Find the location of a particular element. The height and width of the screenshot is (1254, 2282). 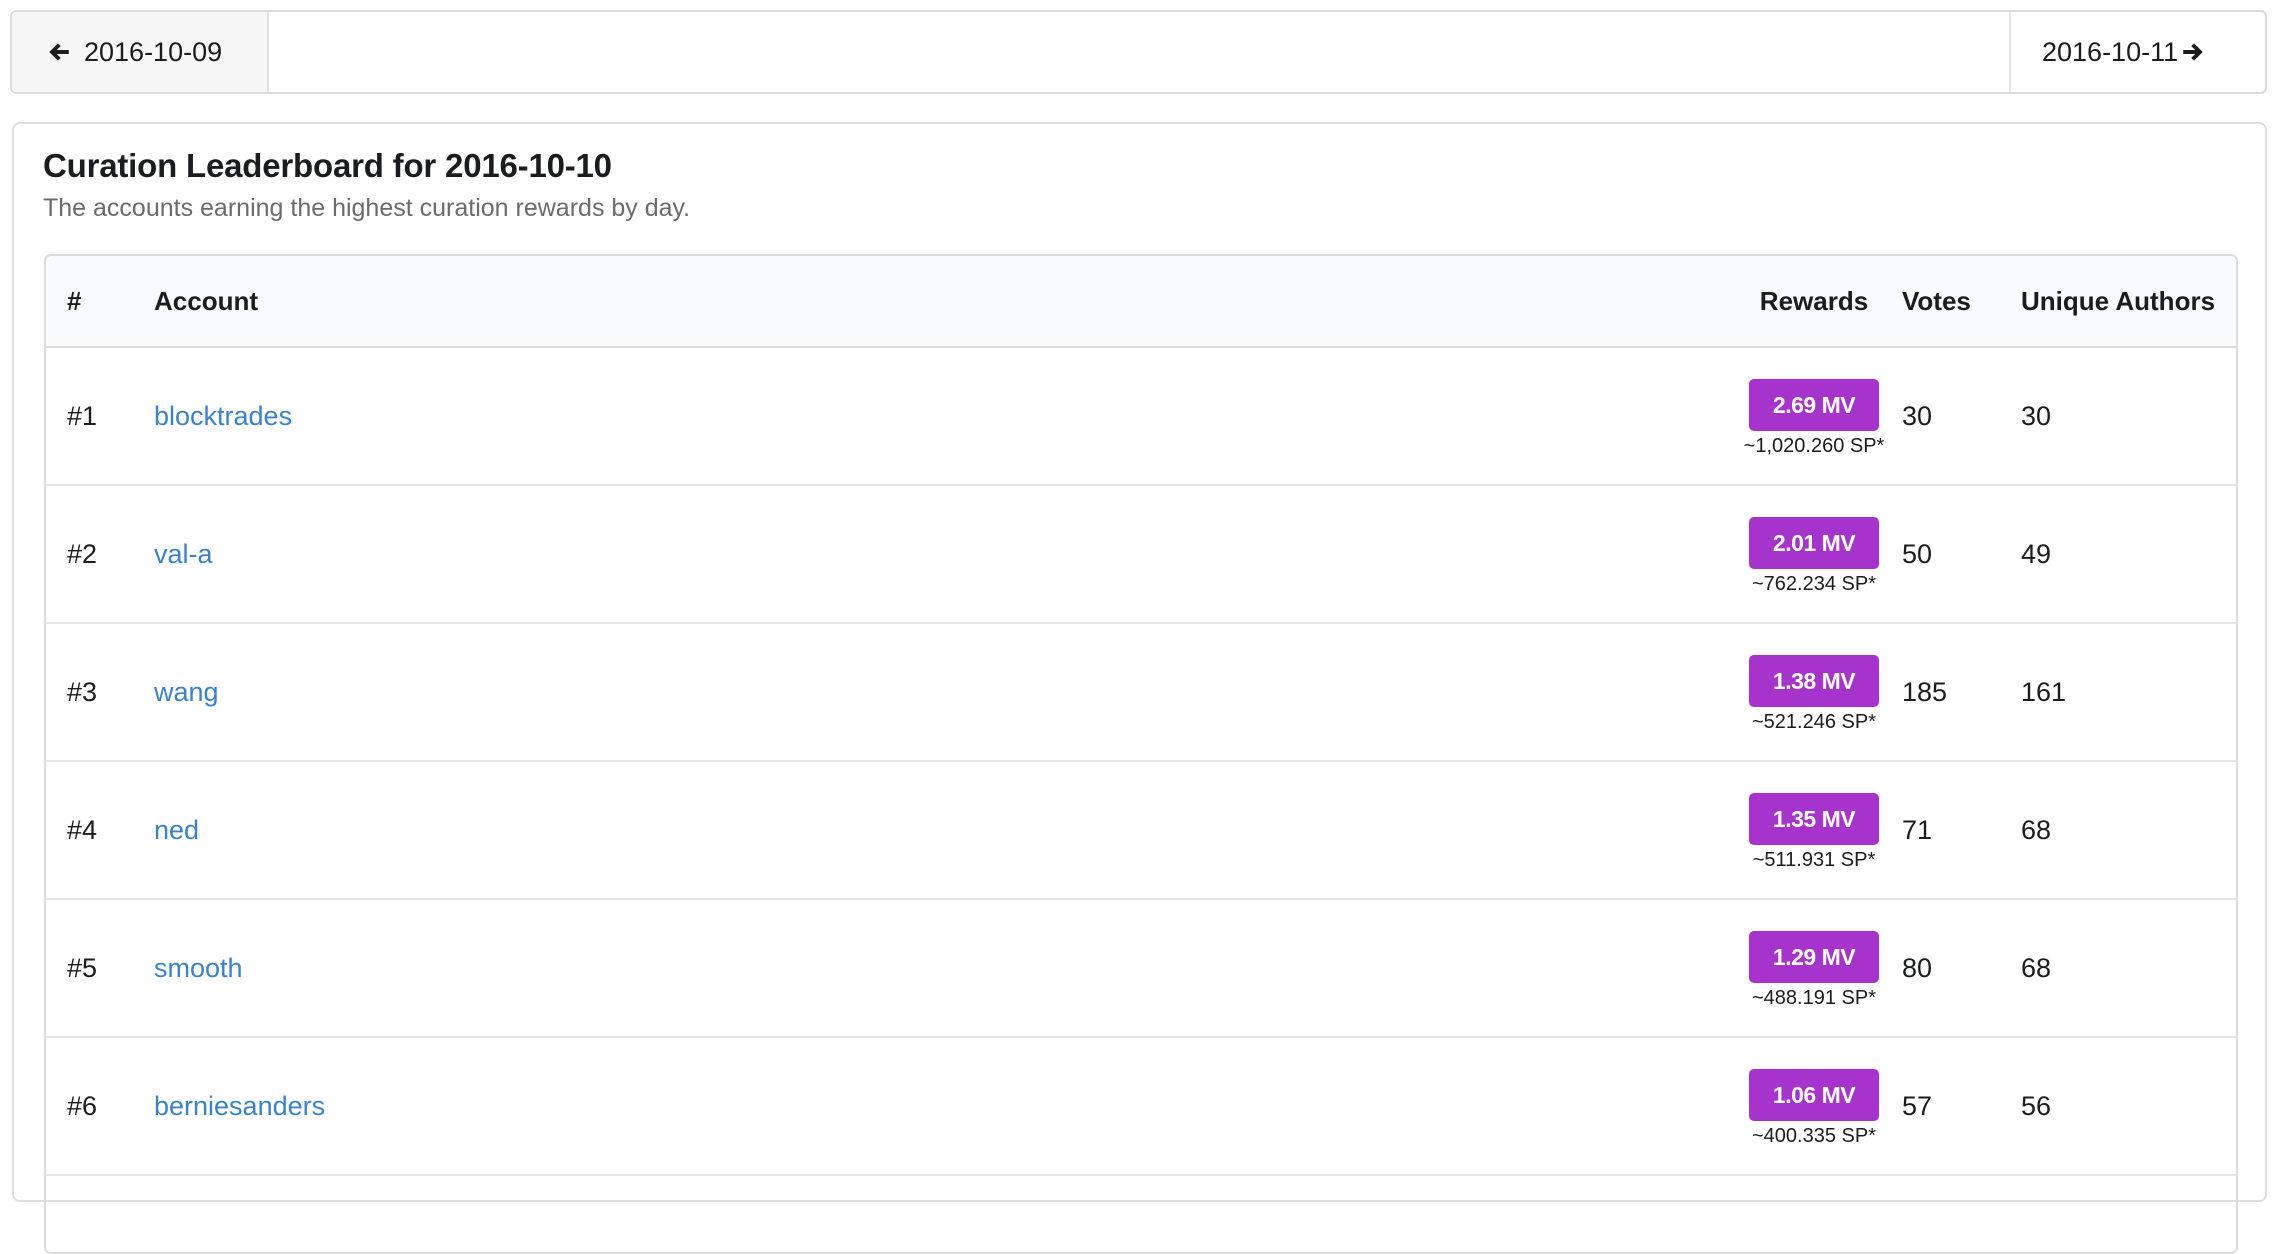

votes-cell: 30 is located at coordinates (1917, 415).